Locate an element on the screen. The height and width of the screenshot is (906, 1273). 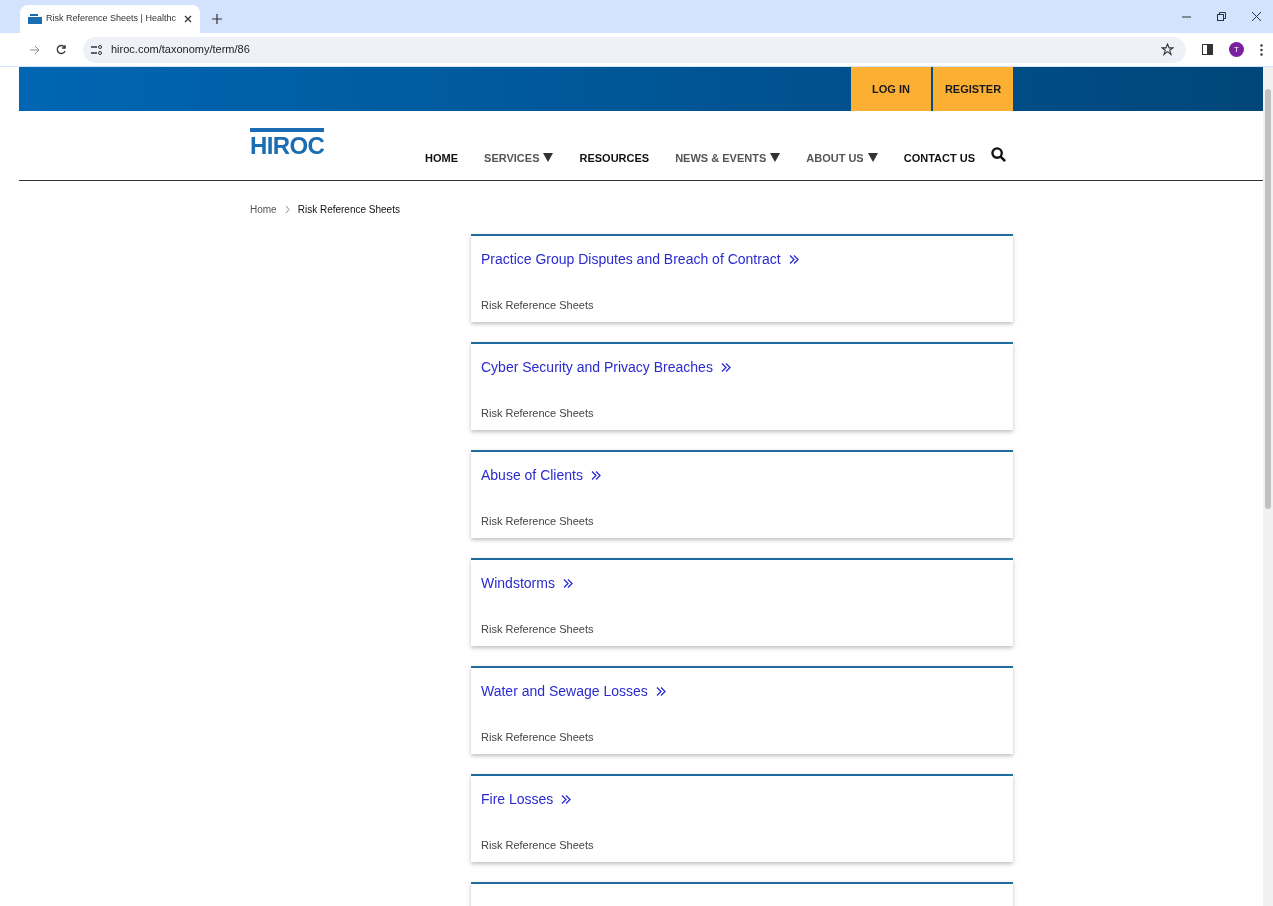
logo: HIROC is located at coordinates (287, 143).